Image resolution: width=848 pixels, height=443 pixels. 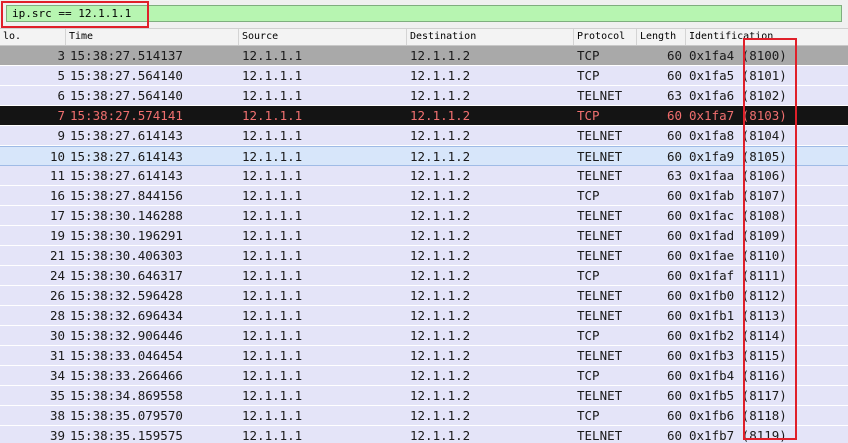 I want to click on packet-identification: 0x1fb5 (8117), so click(x=738, y=395).